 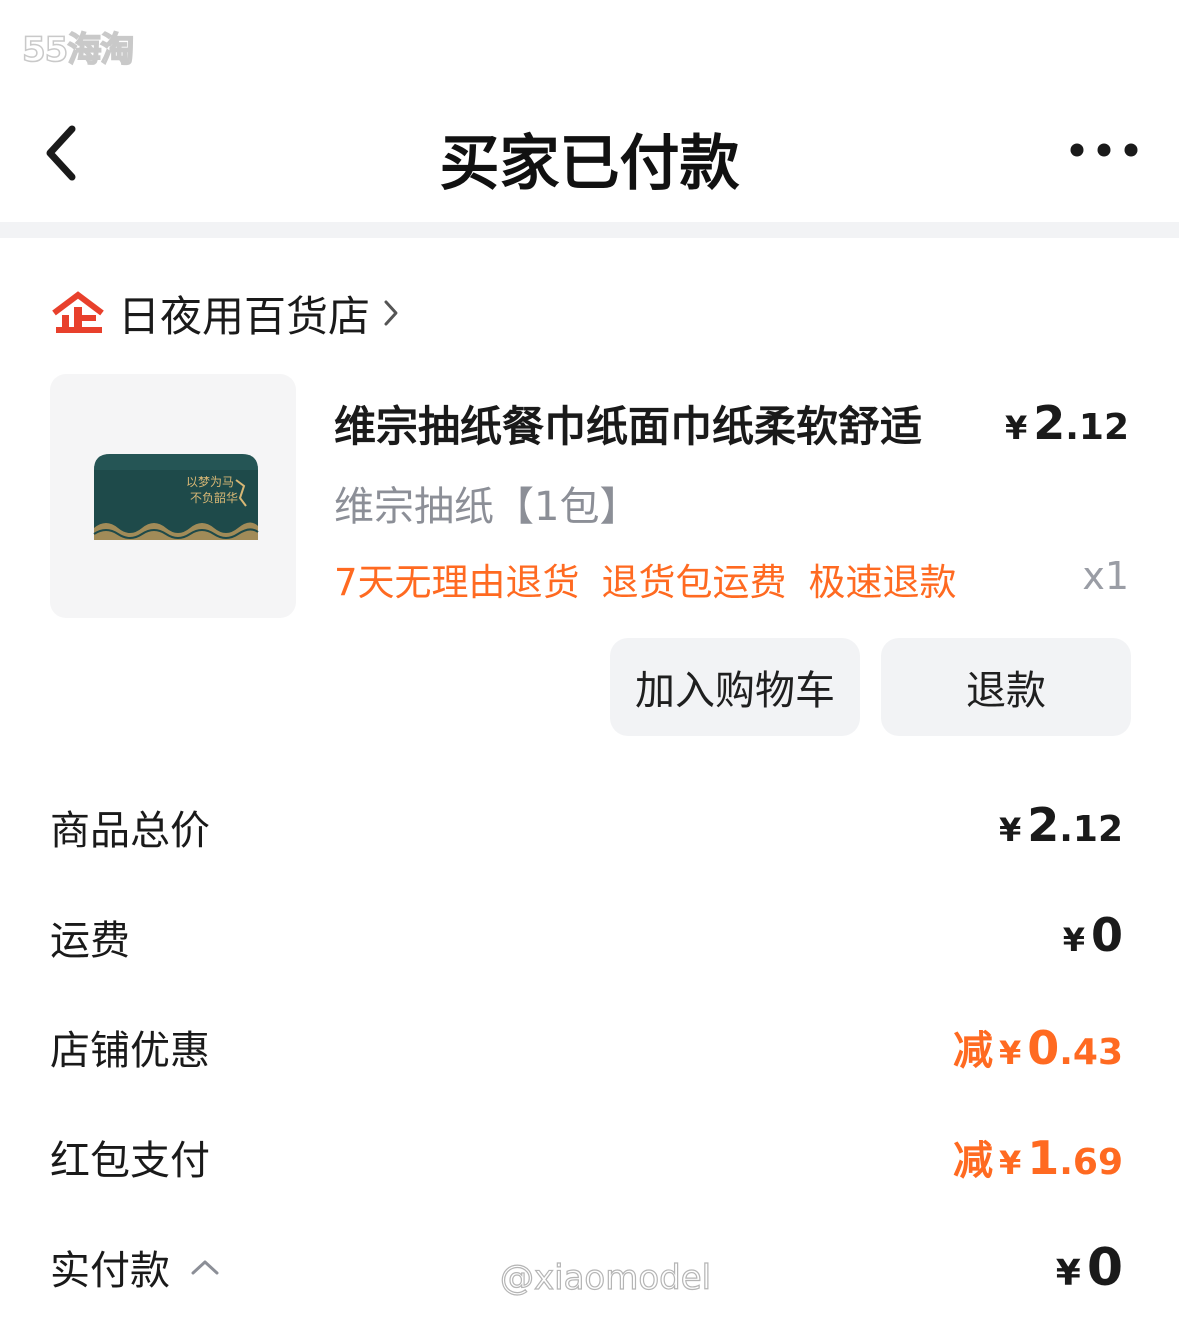 I want to click on summary-goods-total: 商品总价 ¥2.12, so click(x=586, y=828).